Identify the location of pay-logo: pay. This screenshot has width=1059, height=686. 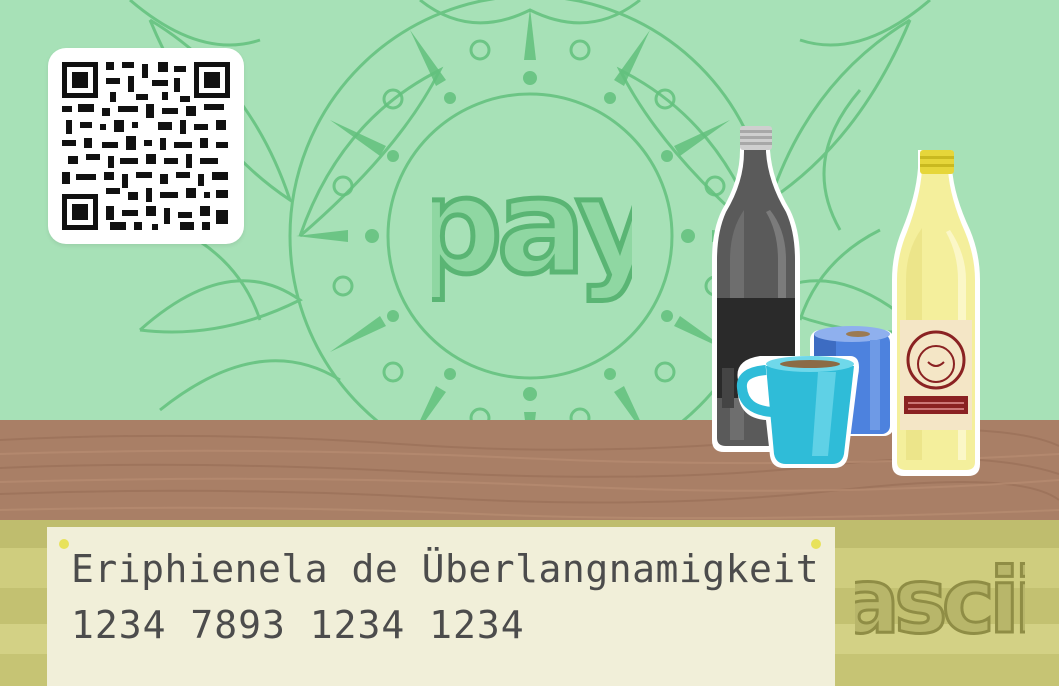
(532, 233).